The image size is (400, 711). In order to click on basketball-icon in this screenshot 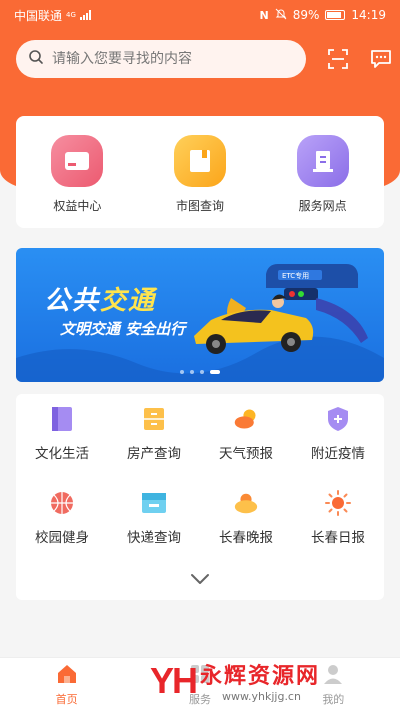, I will do `click(62, 503)`.